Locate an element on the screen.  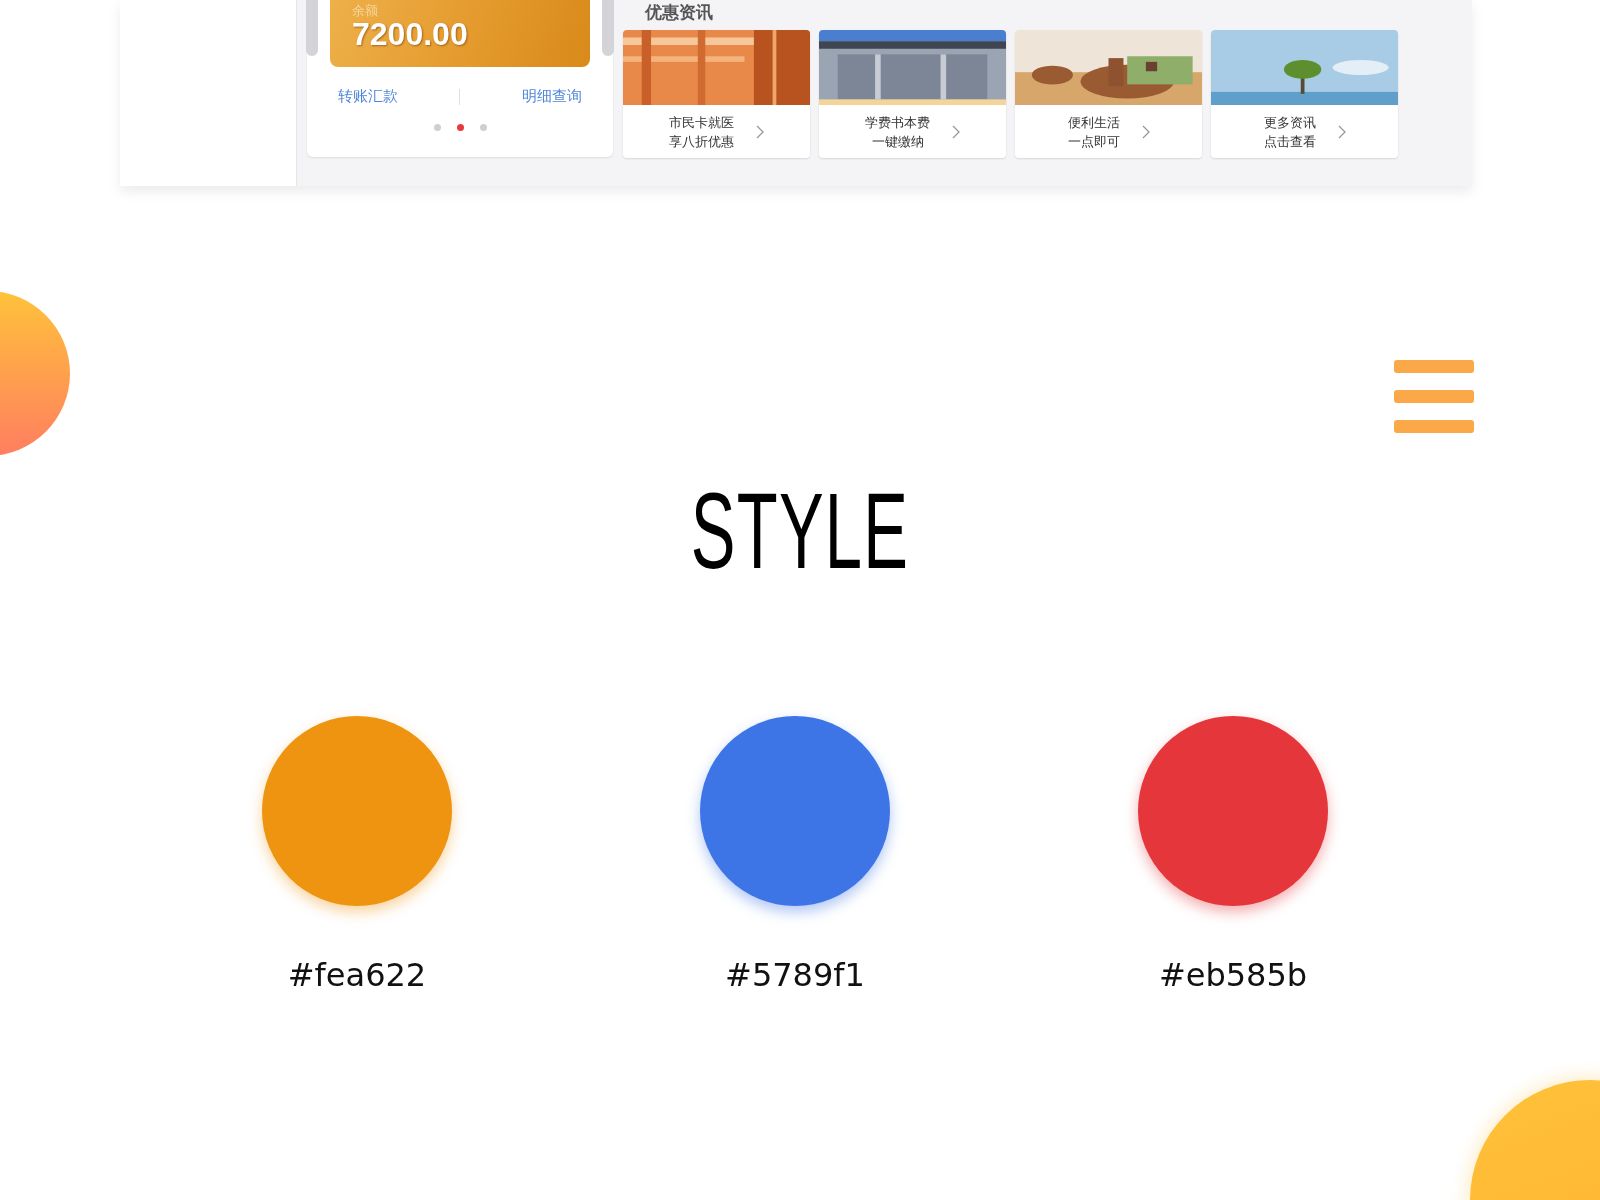
news-card: 便利生活 一点即可 is located at coordinates (1108, 94).